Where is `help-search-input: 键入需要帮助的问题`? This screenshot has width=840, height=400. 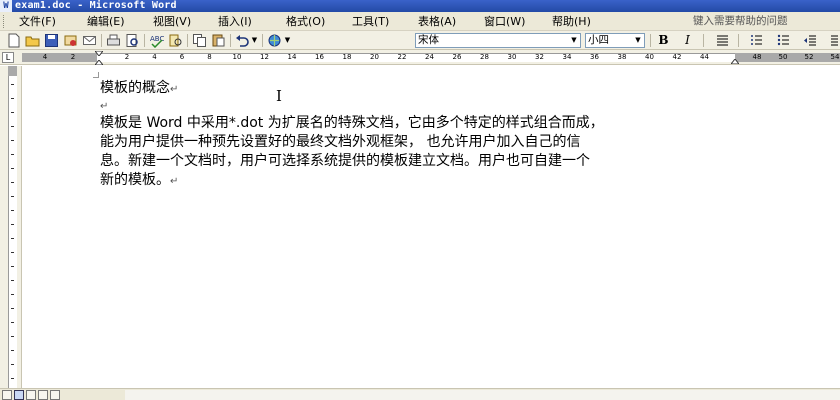
help-search-input: 键入需要帮助的问题 is located at coordinates (765, 21).